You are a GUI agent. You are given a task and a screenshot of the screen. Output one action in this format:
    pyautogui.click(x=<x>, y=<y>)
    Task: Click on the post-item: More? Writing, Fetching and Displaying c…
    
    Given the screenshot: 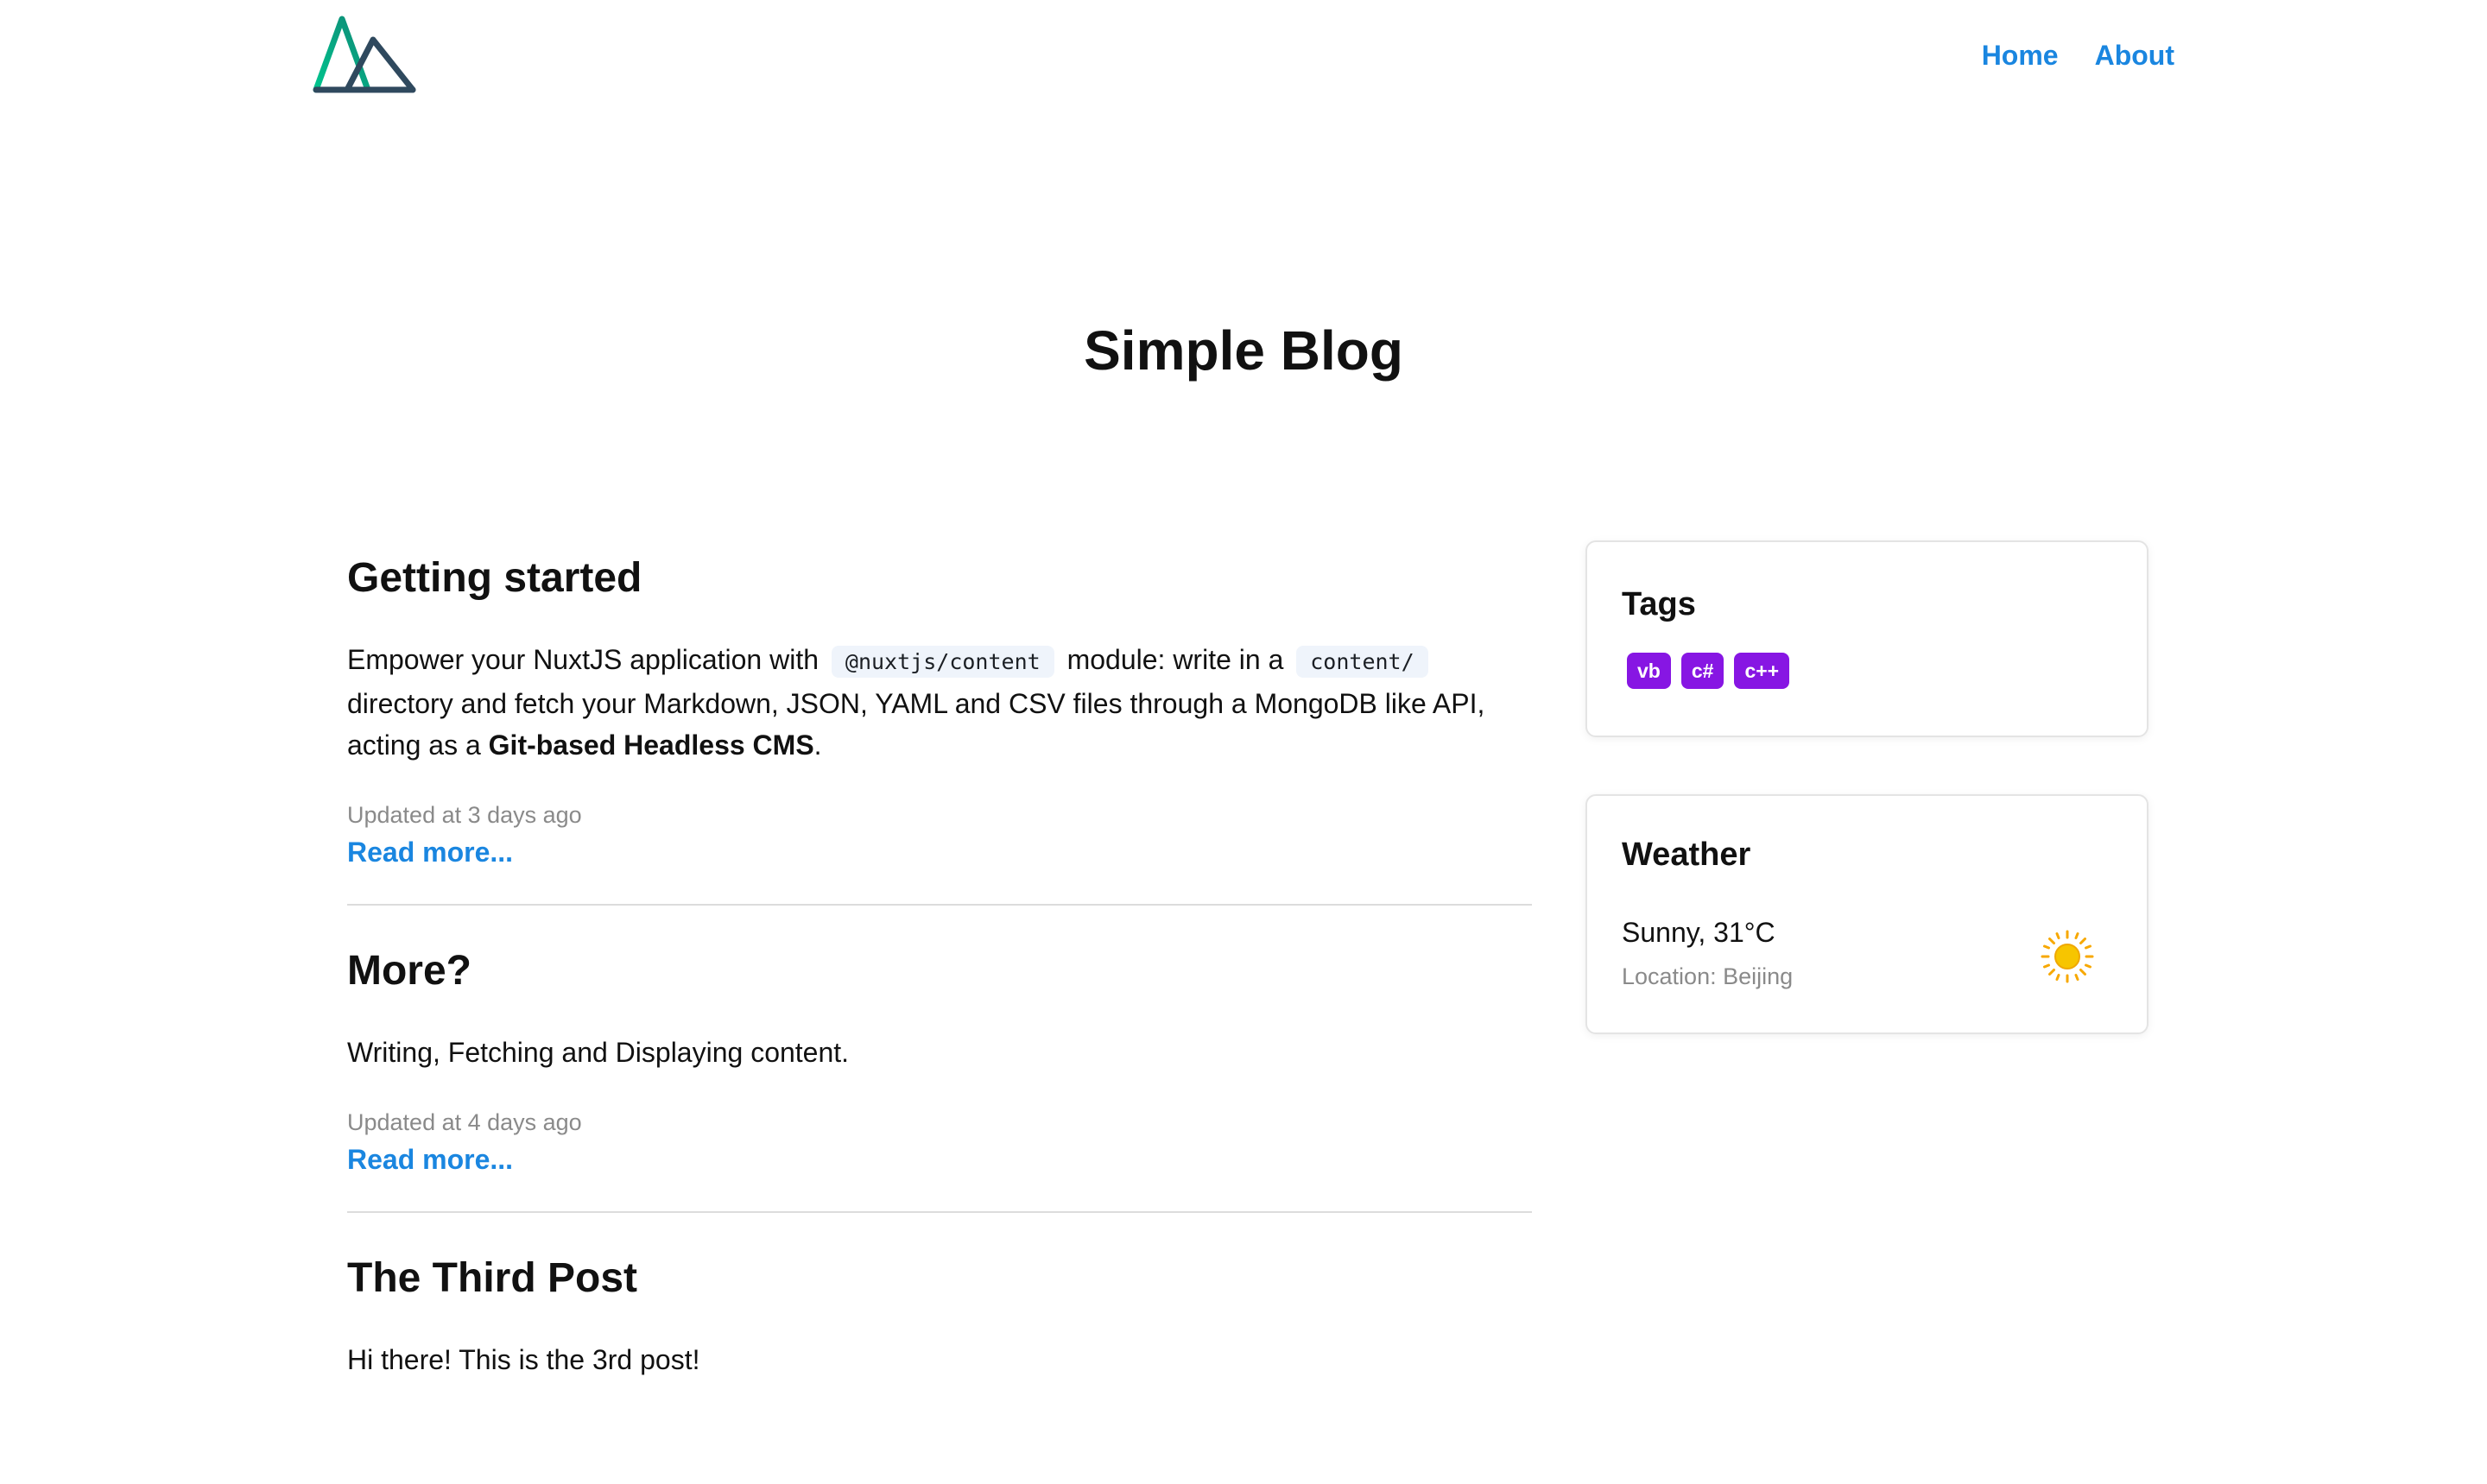 What is the action you would take?
    pyautogui.click(x=940, y=1079)
    